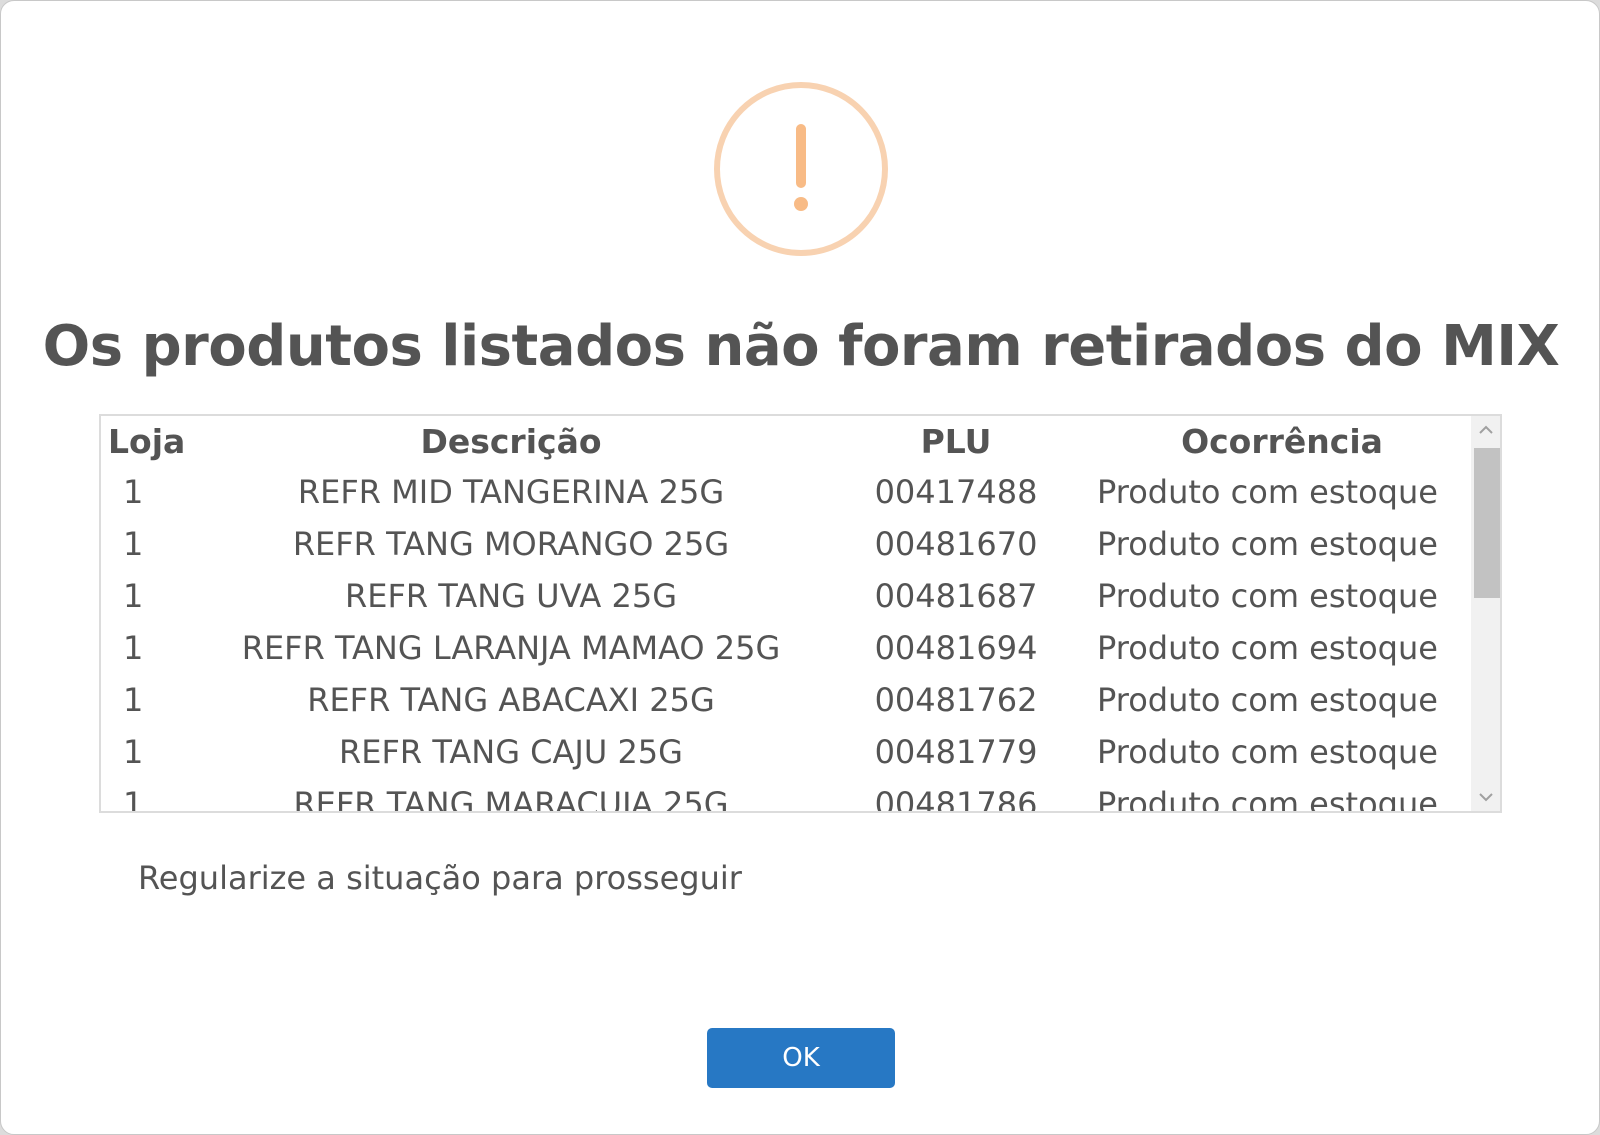 This screenshot has width=1600, height=1135. Describe the element at coordinates (511, 648) in the screenshot. I see `cell-descricao: REFR TANG LARANJA MAMAO 25G` at that location.